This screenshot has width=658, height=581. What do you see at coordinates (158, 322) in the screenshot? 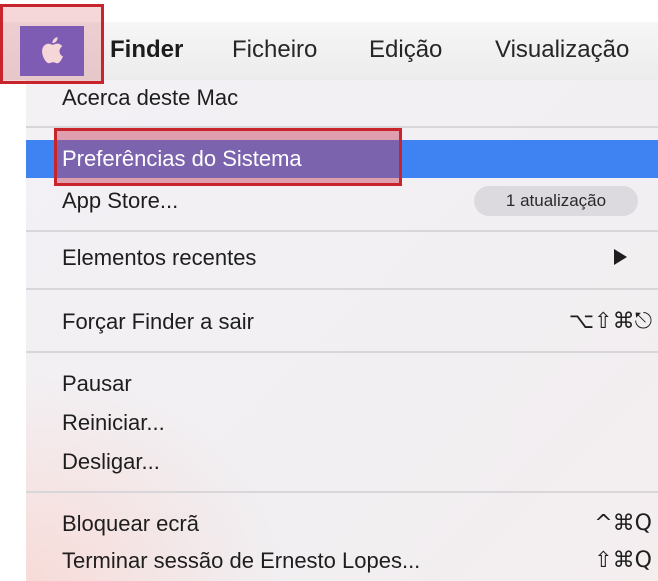
I see `menu-item-force-quit: Forçar Finder a sair` at bounding box center [158, 322].